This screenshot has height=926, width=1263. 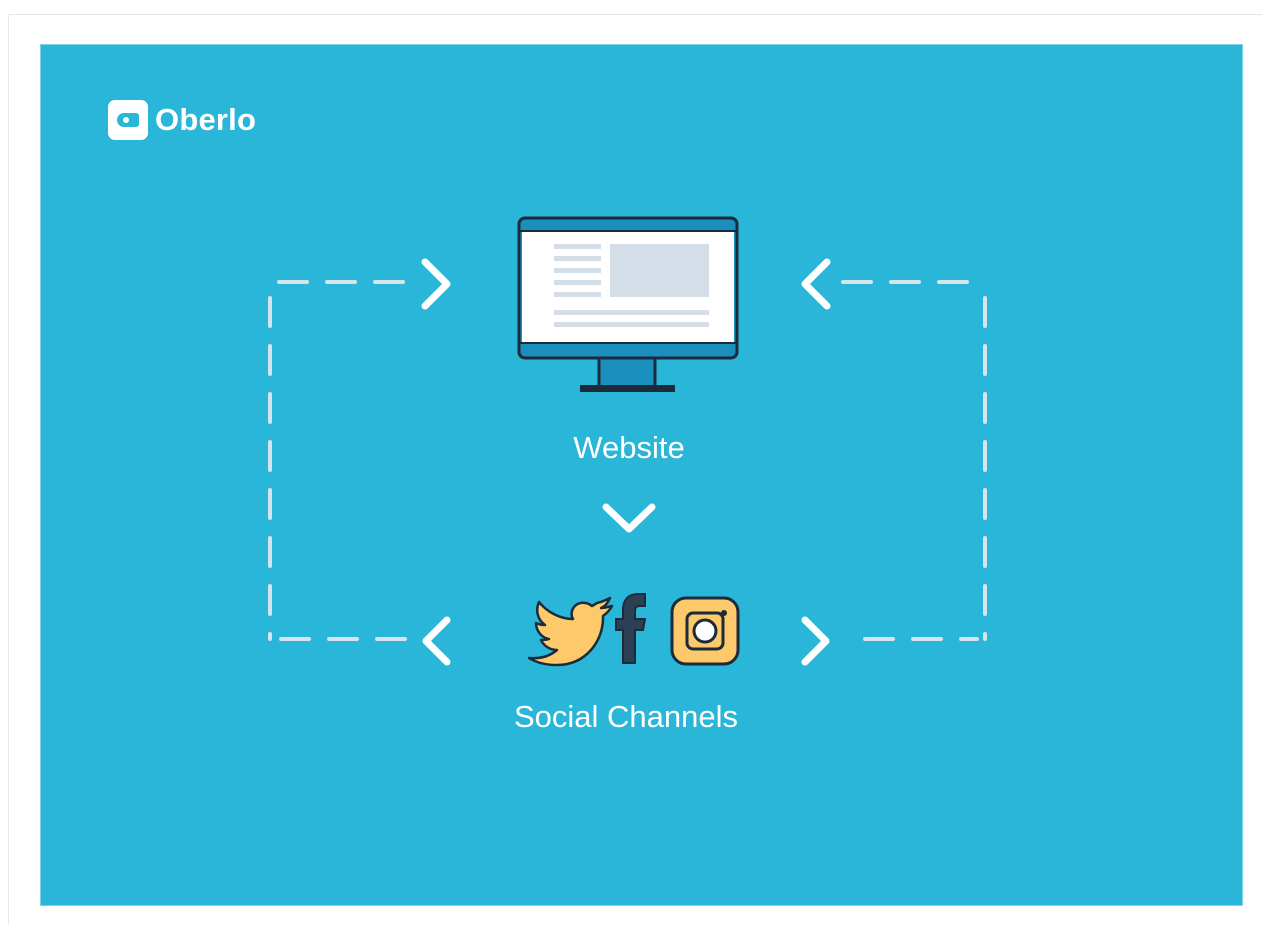 What do you see at coordinates (341, 460) in the screenshot?
I see `left-loop-path` at bounding box center [341, 460].